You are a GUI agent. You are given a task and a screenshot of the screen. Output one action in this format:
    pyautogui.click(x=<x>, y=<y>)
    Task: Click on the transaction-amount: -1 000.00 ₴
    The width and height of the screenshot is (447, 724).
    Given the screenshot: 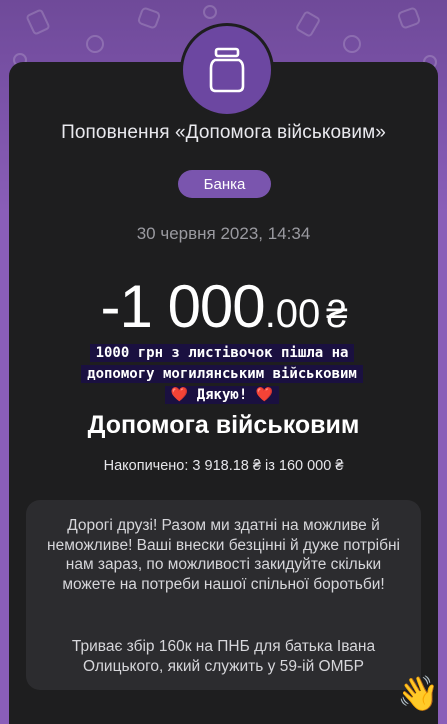 What is the action you would take?
    pyautogui.click(x=223, y=306)
    